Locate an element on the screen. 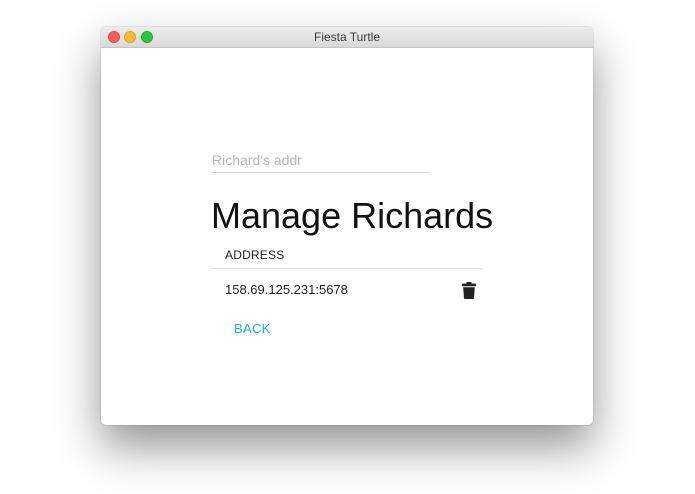 The width and height of the screenshot is (695, 494). page-title: Manage Richards is located at coordinates (352, 215).